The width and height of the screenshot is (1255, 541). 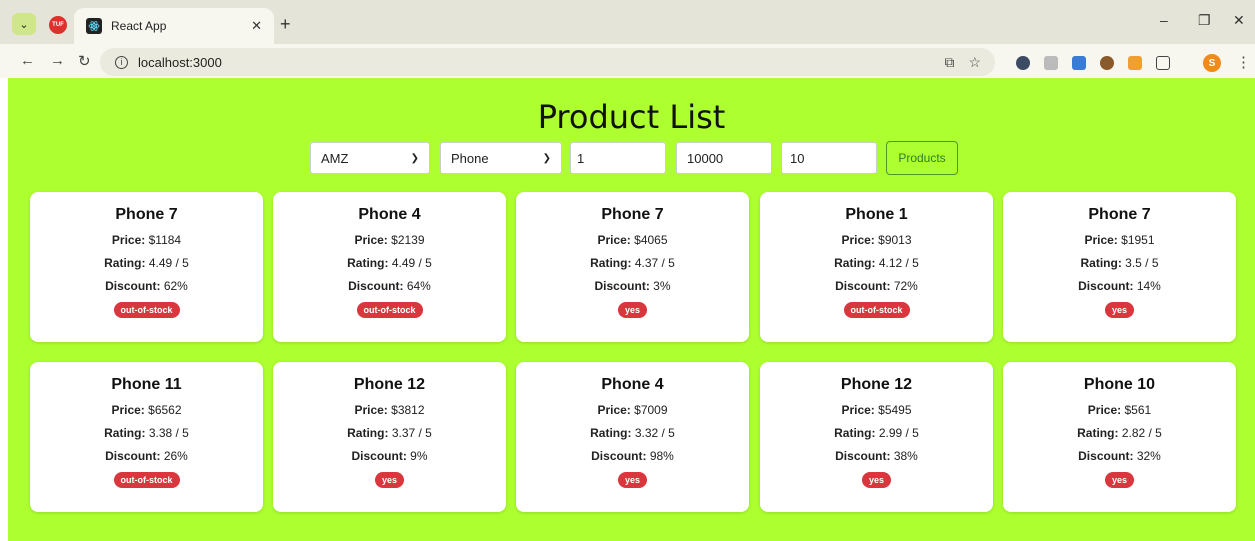 I want to click on price-value: $1184, so click(x=165, y=240).